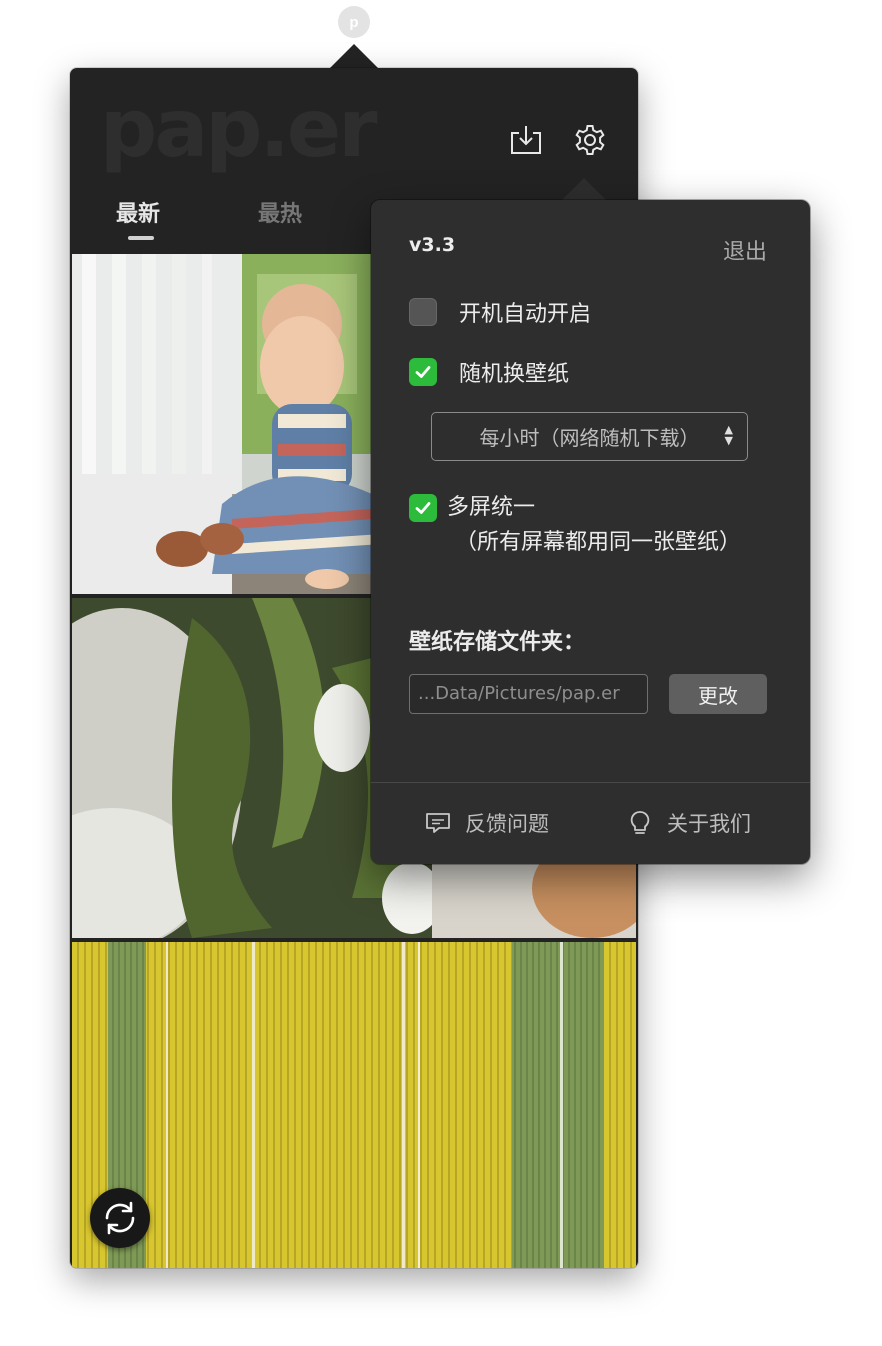 Image resolution: width=882 pixels, height=1346 pixels. Describe the element at coordinates (354, 56) in the screenshot. I see `main-window-pointer` at that location.